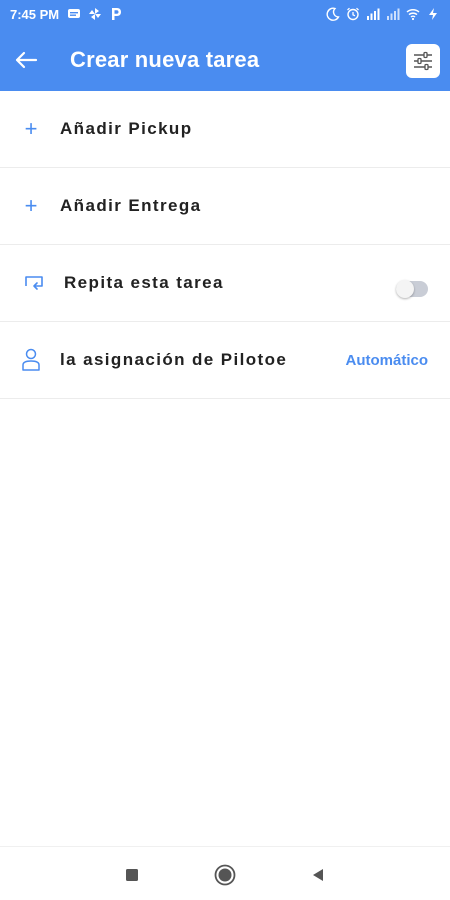 This screenshot has width=450, height=900. I want to click on sliders-icon, so click(423, 61).